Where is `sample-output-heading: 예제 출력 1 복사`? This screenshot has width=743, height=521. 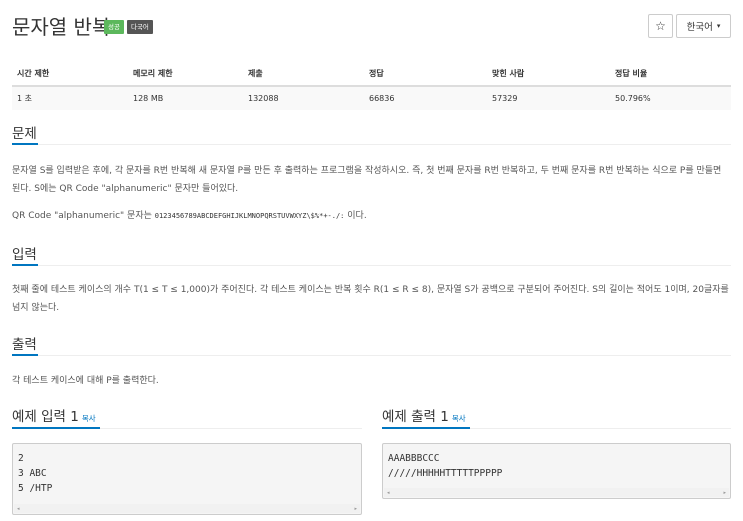
sample-output-heading: 예제 출력 1 복사 is located at coordinates (424, 415).